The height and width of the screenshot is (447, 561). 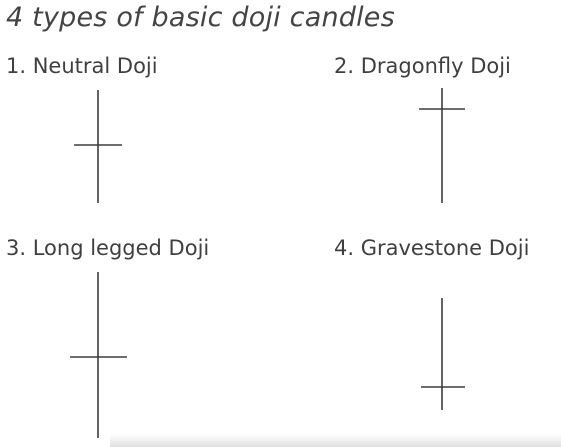 What do you see at coordinates (442, 145) in the screenshot?
I see `dragonfly-doji-candle` at bounding box center [442, 145].